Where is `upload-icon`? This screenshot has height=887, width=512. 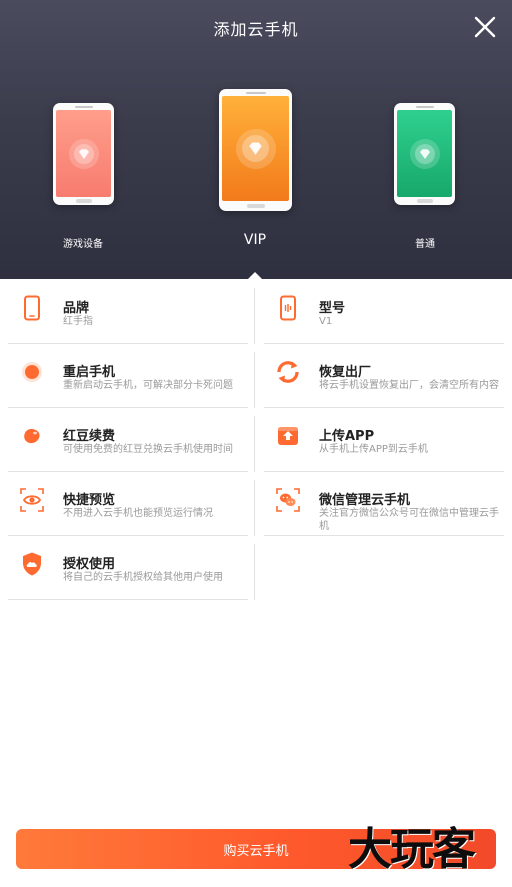 upload-icon is located at coordinates (288, 436).